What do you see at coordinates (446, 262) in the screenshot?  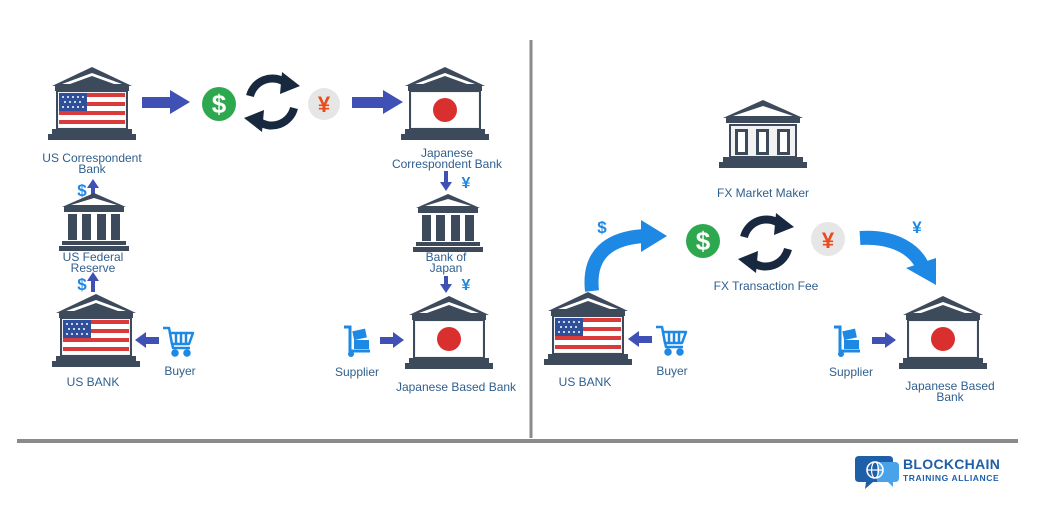 I see `bank-of-japan-label: Bank of Japan` at bounding box center [446, 262].